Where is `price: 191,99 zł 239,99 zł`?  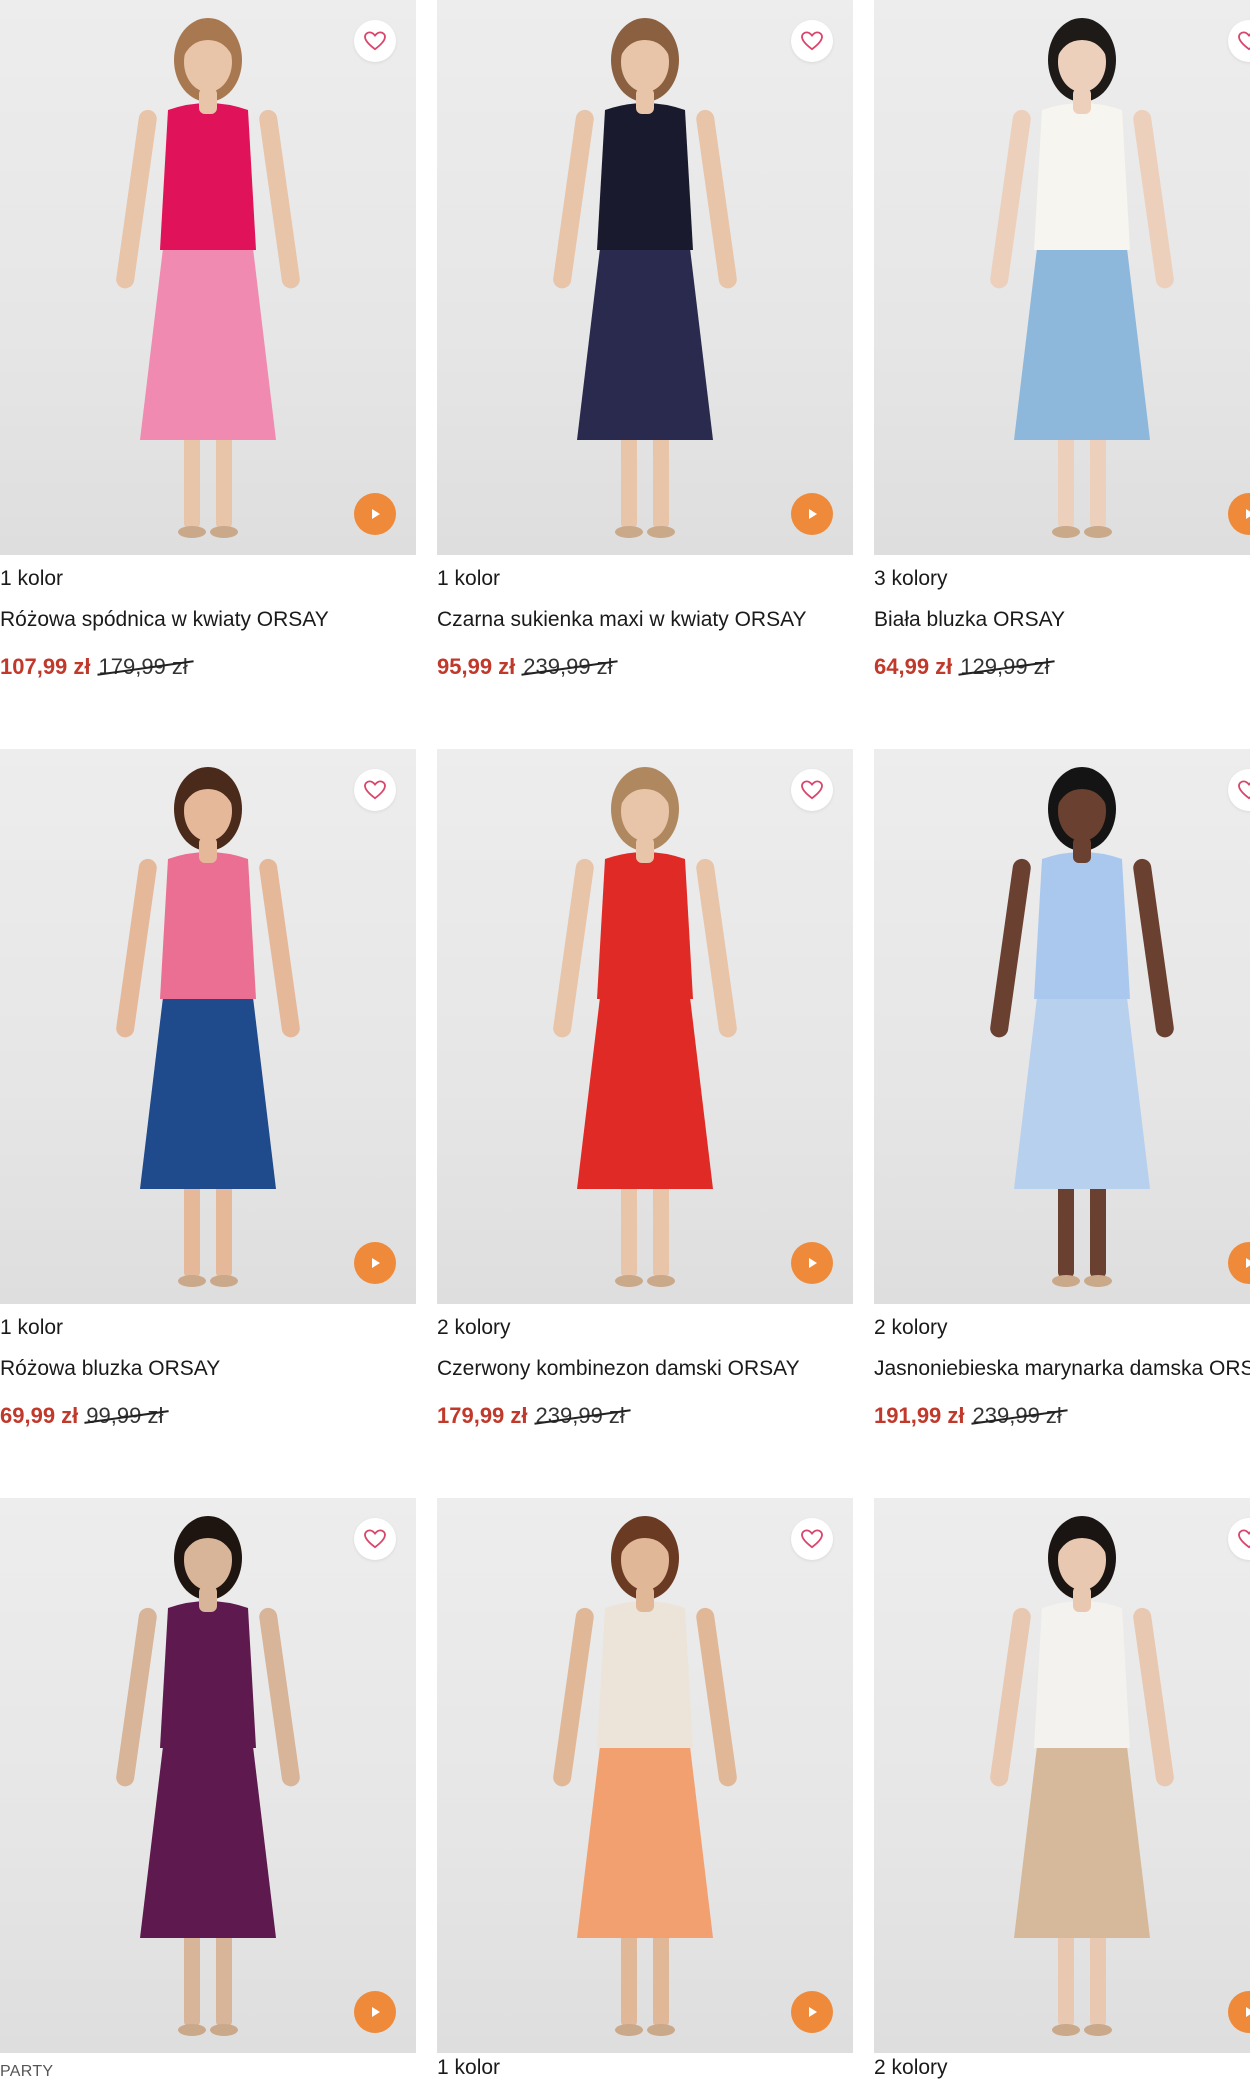
price: 191,99 zł 239,99 zł is located at coordinates (968, 1416).